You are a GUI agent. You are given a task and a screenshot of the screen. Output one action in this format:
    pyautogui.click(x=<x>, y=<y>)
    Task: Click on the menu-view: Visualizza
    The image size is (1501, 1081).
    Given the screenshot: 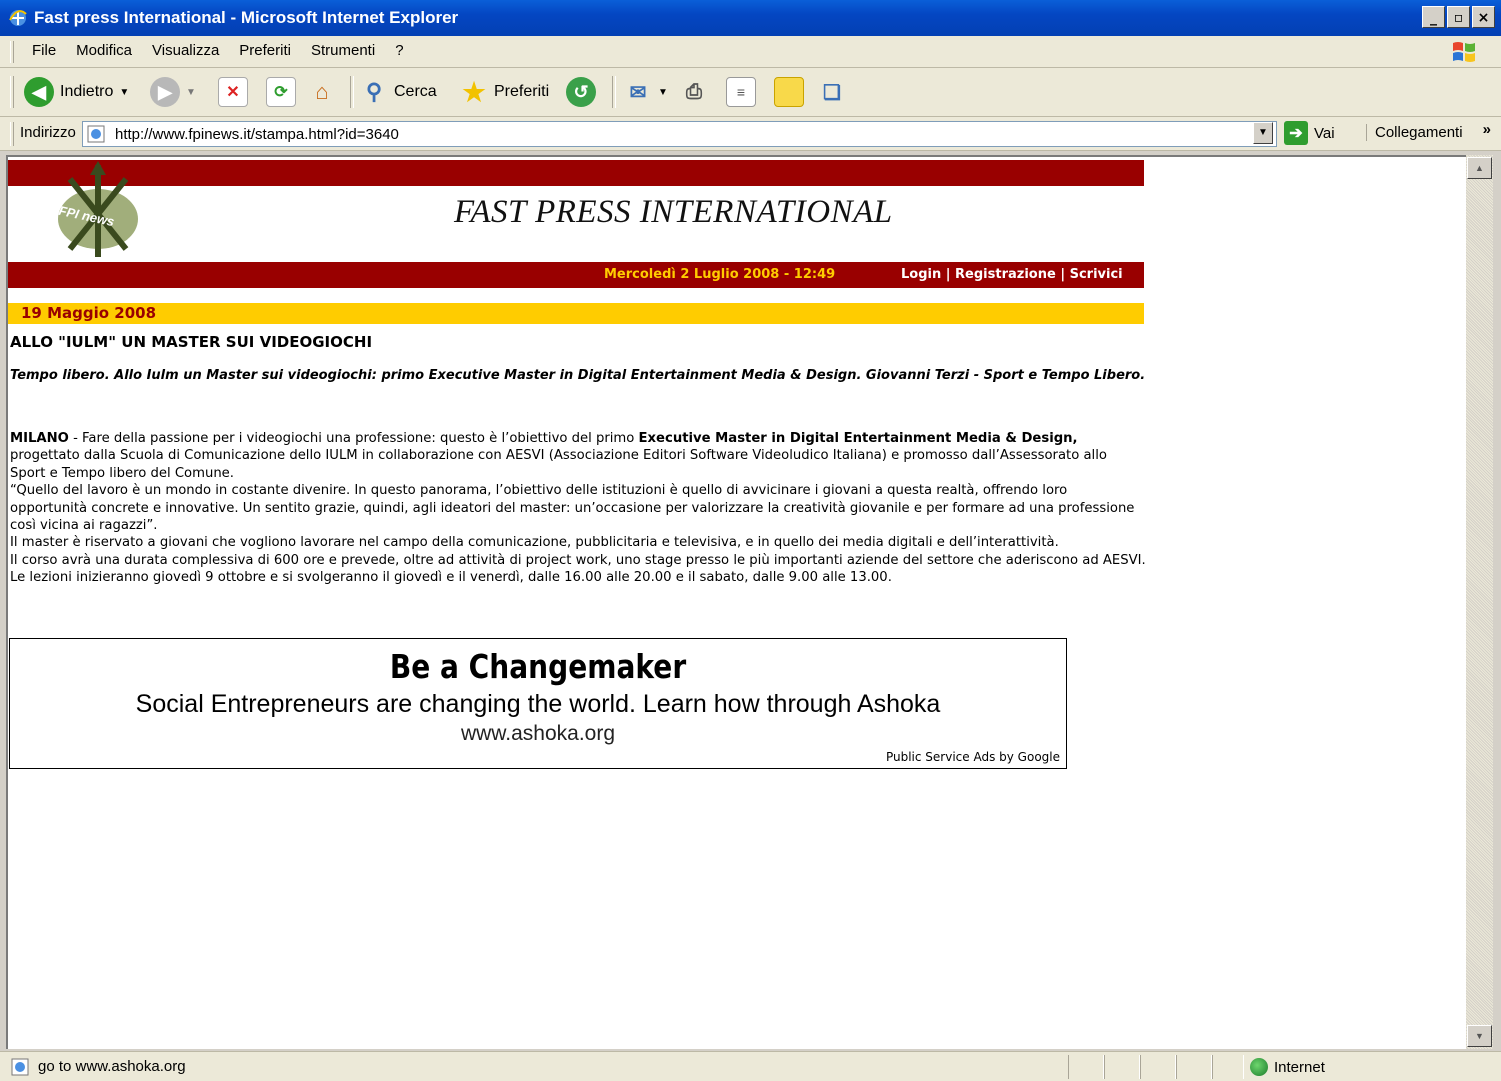 What is the action you would take?
    pyautogui.click(x=185, y=50)
    